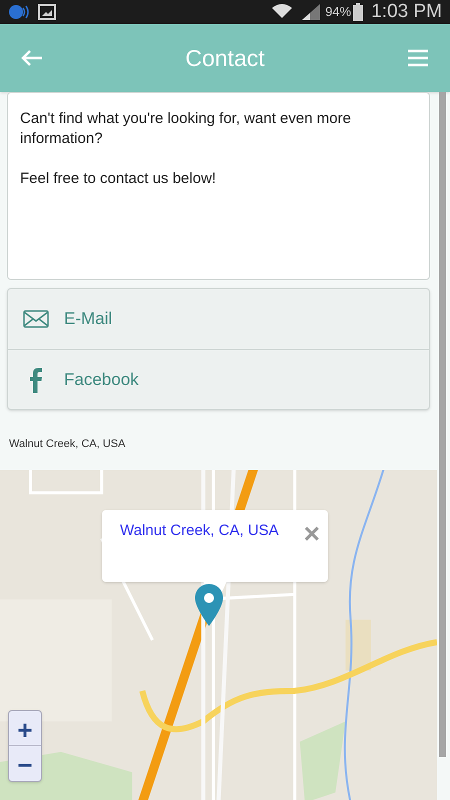 This screenshot has width=450, height=800. What do you see at coordinates (186, 129) in the screenshot?
I see `intro-paragraph: Can't find what you're looking for, want even more information?` at bounding box center [186, 129].